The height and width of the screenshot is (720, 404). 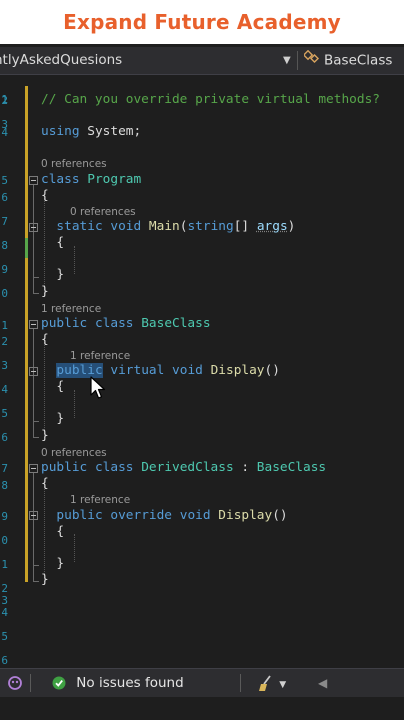 What do you see at coordinates (26, 334) in the screenshot?
I see `change-tracking-bar` at bounding box center [26, 334].